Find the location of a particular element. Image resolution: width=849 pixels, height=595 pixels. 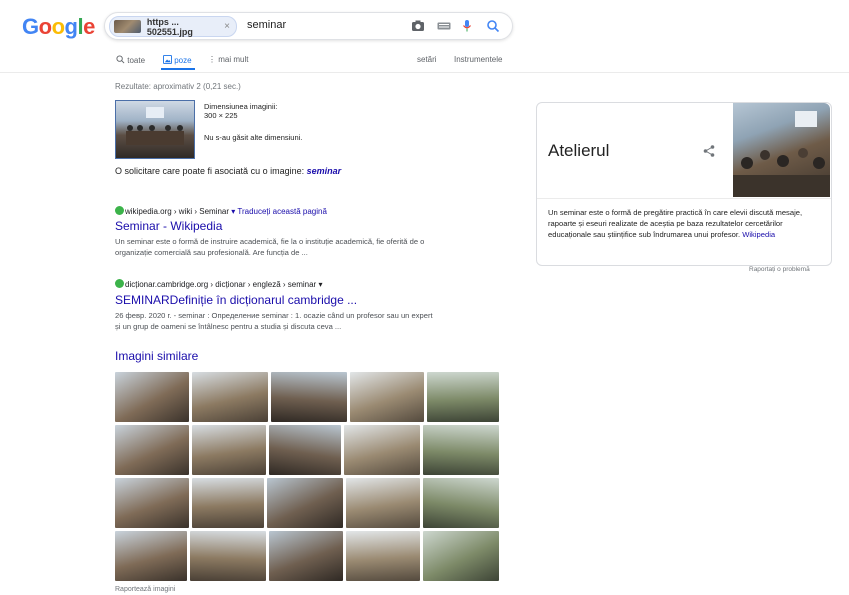

report-images-link: Raportează imagini is located at coordinates (145, 589).